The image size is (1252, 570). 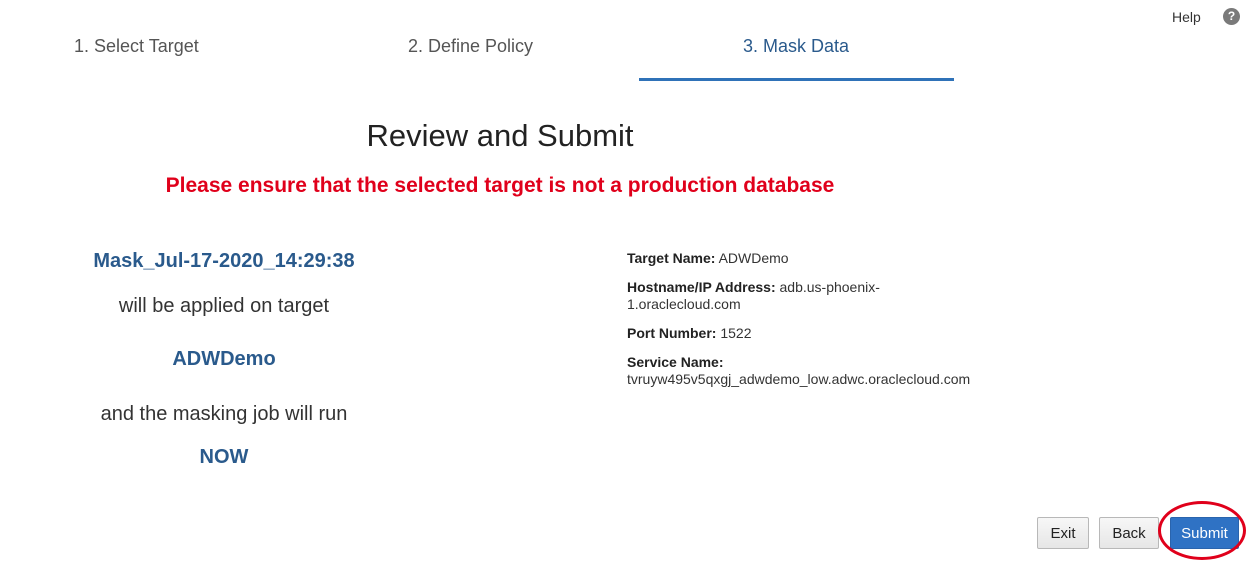 What do you see at coordinates (1202, 530) in the screenshot?
I see `submit-highlight-annotation` at bounding box center [1202, 530].